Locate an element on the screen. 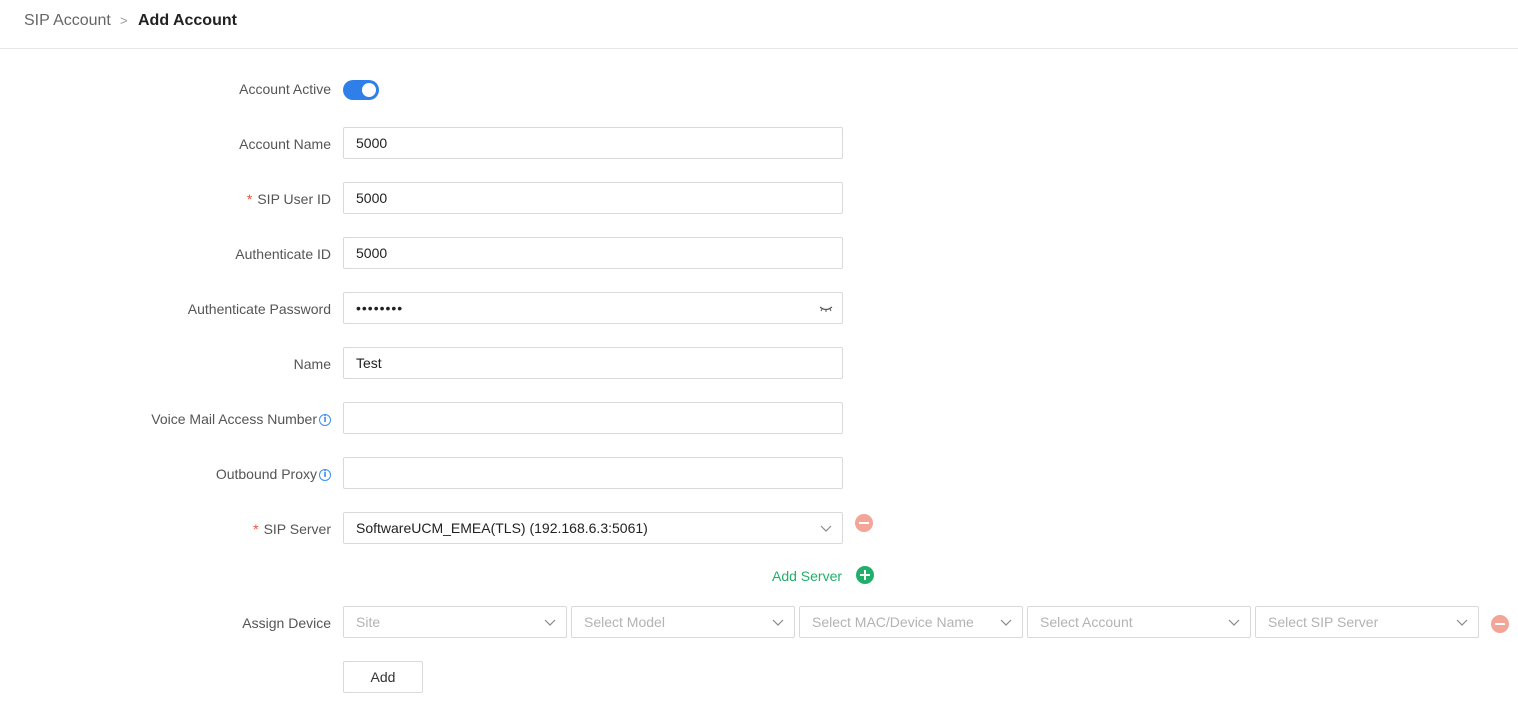  voice-mail-access-number-input is located at coordinates (593, 418).